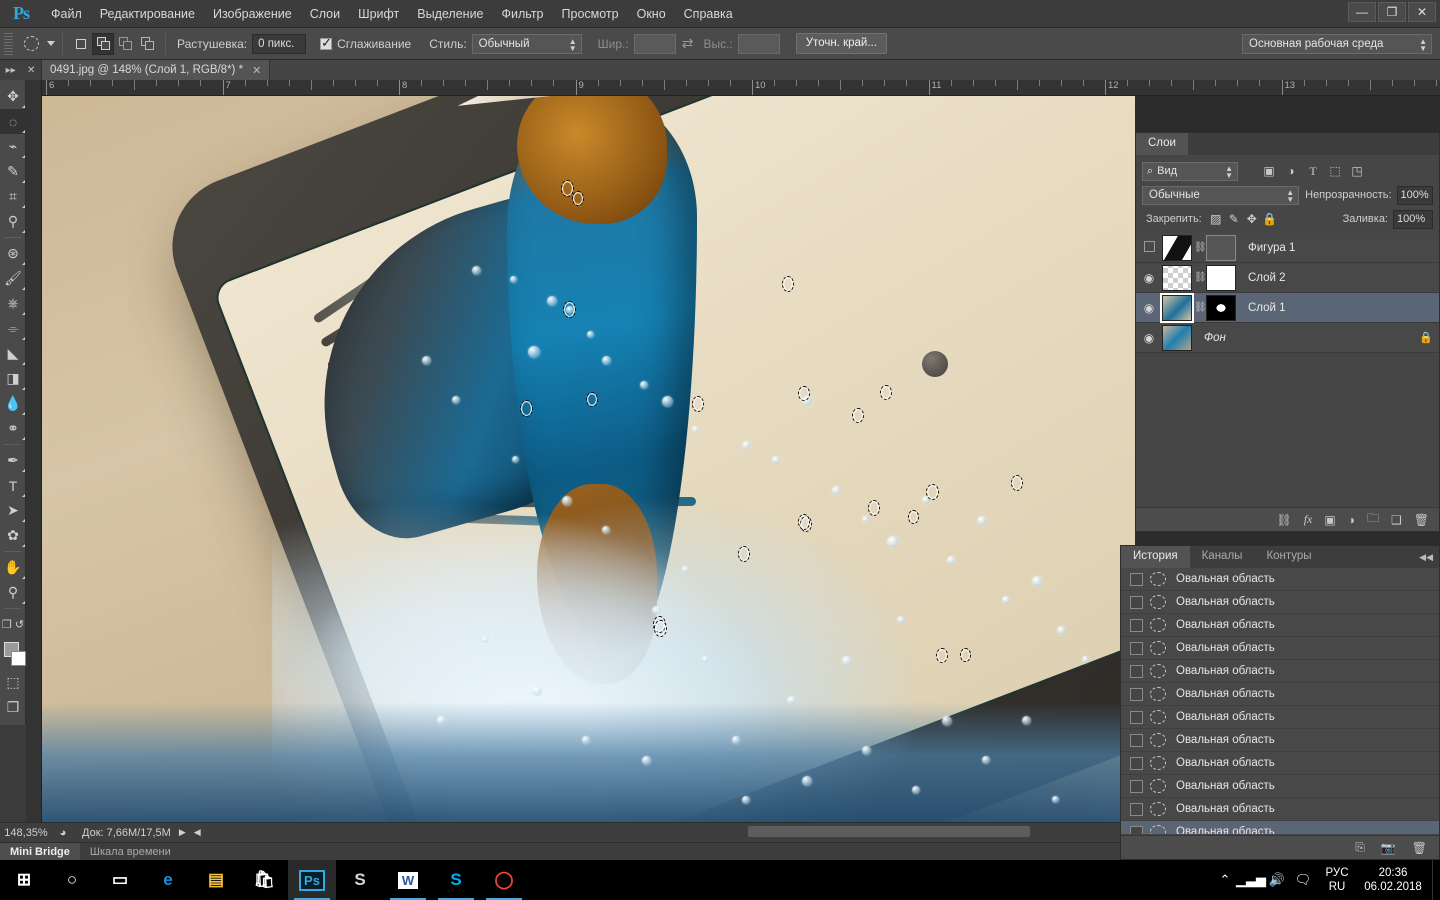 The image size is (1440, 900). Describe the element at coordinates (1289, 557) in the screenshot. I see `tab-paths: Контуры` at that location.